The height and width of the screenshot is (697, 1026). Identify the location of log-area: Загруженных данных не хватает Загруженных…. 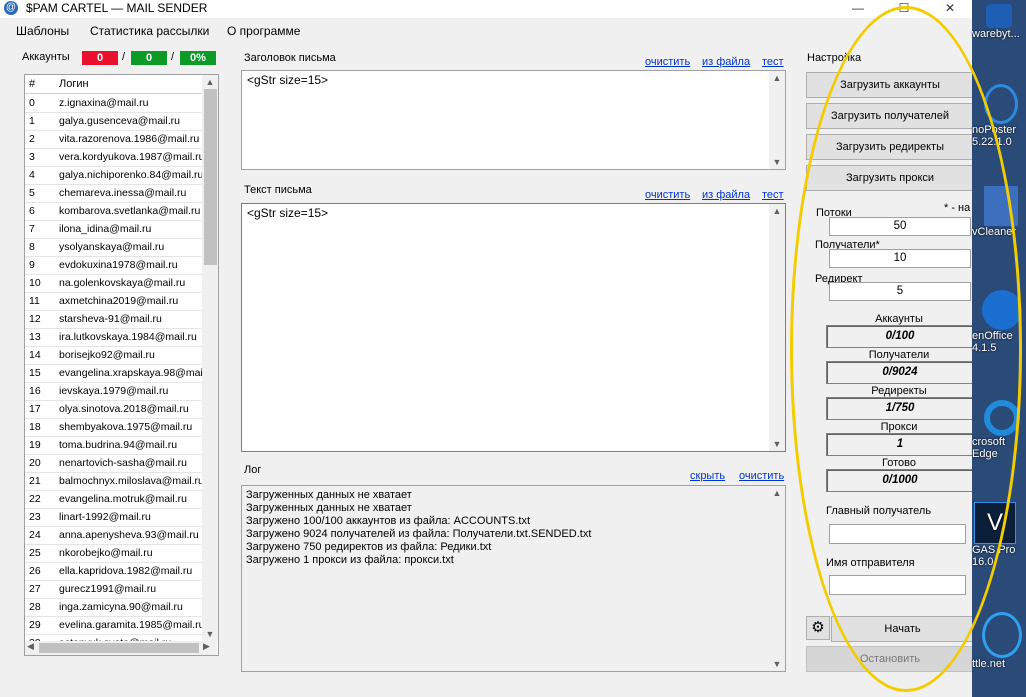
(513, 578).